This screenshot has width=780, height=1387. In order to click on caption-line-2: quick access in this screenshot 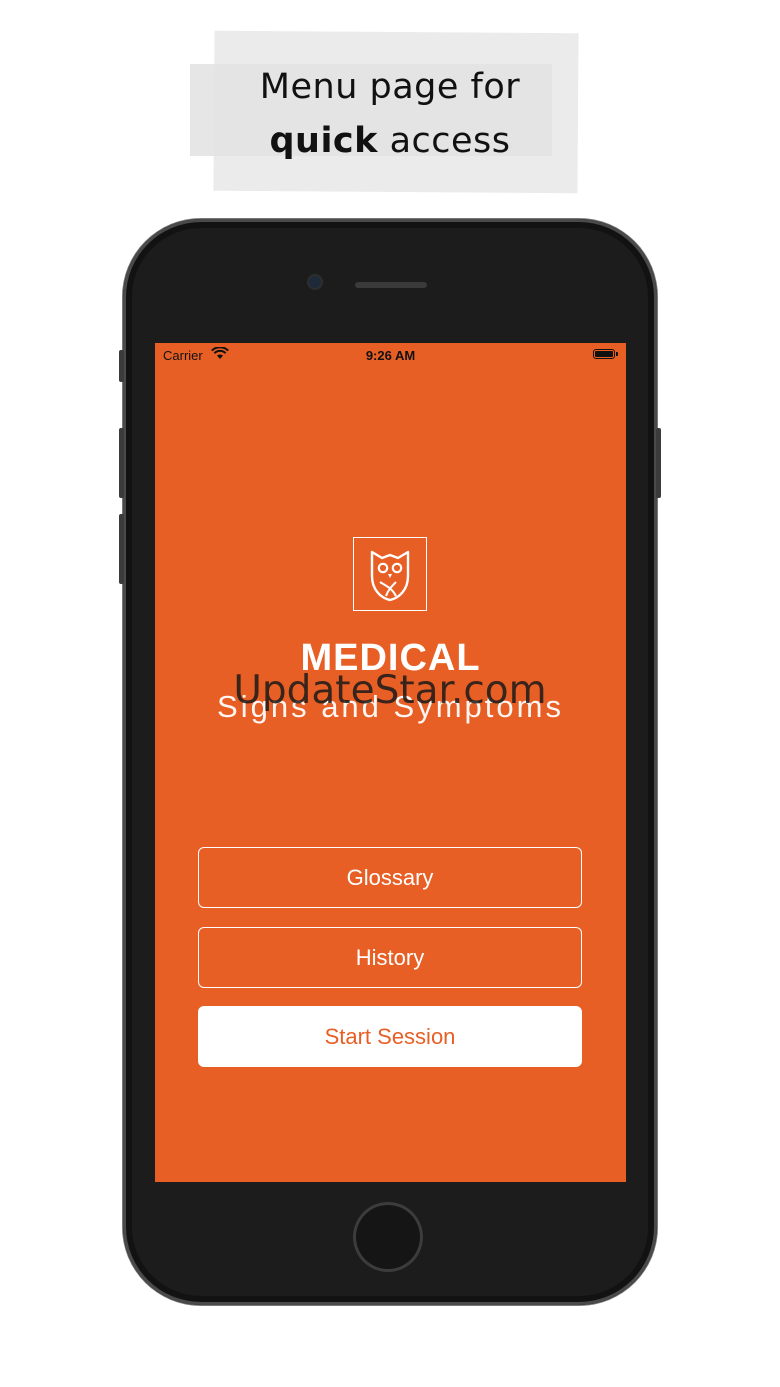, I will do `click(390, 141)`.